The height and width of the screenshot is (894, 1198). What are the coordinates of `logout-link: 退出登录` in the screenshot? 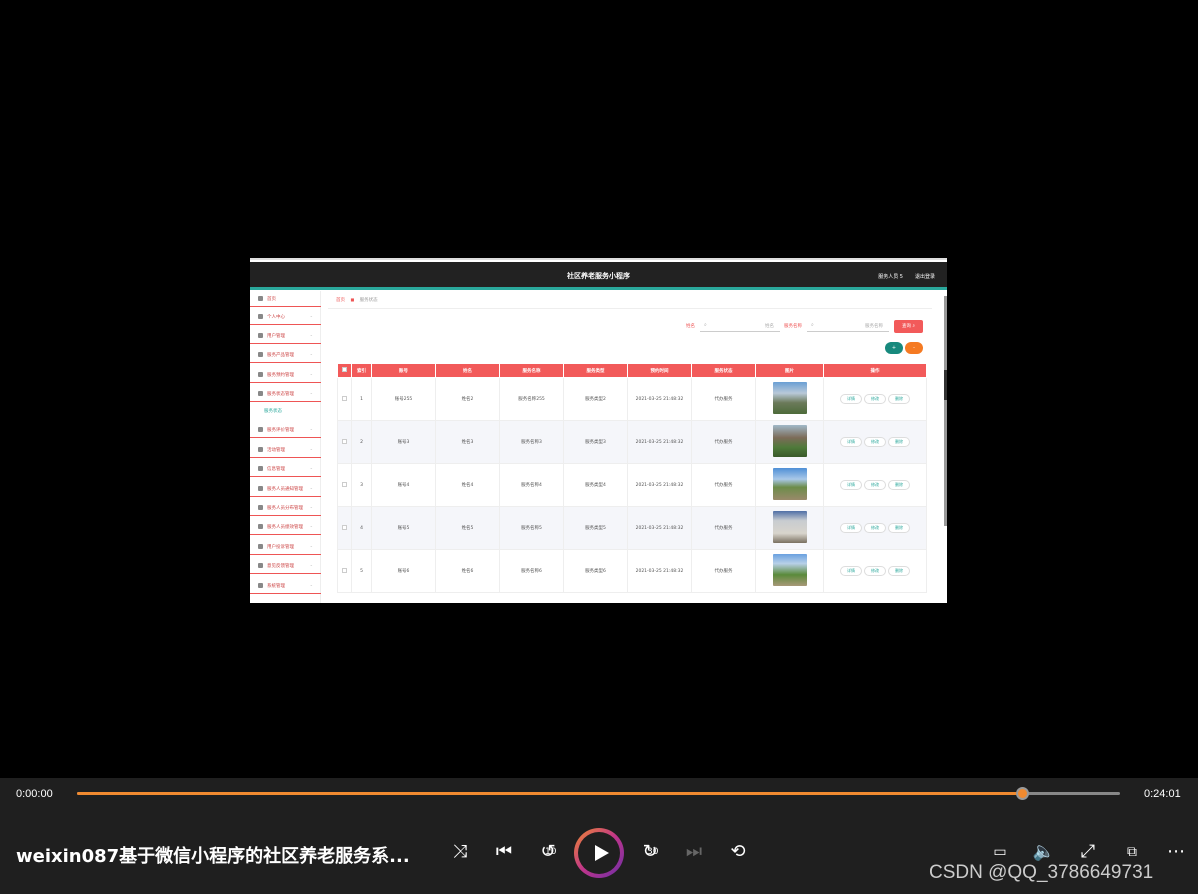 It's located at (925, 276).